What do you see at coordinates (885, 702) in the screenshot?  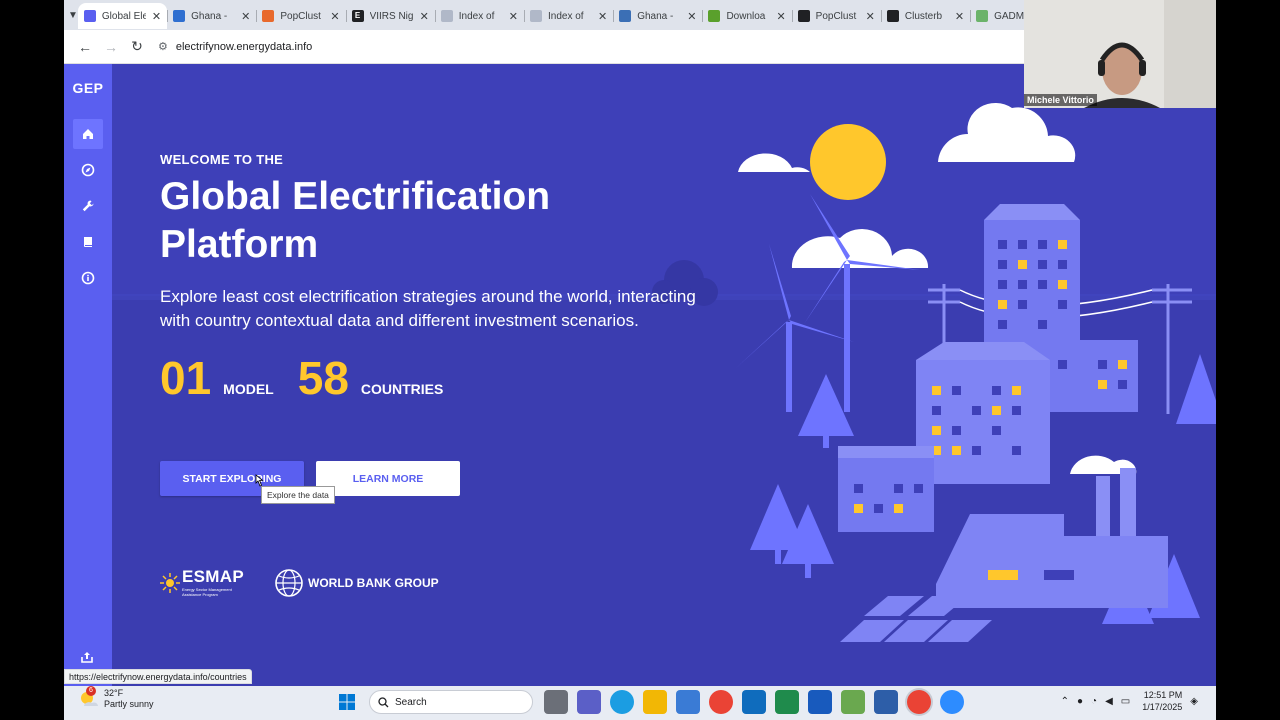 I see `vpn-icon` at bounding box center [885, 702].